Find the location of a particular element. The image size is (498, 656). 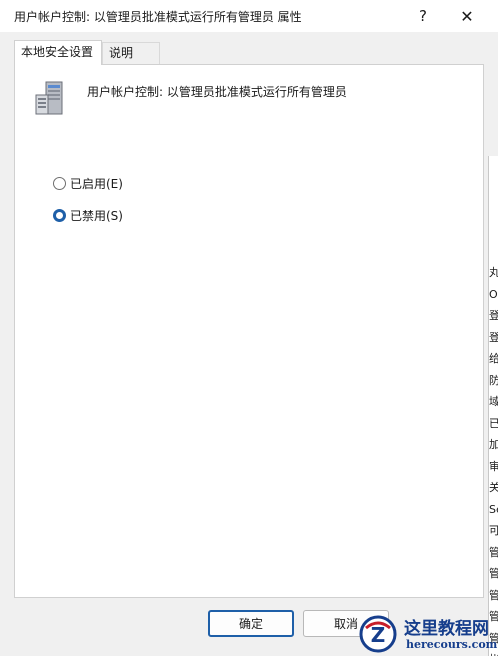

background-text-fragment: 丸 is located at coordinates (493, 273).